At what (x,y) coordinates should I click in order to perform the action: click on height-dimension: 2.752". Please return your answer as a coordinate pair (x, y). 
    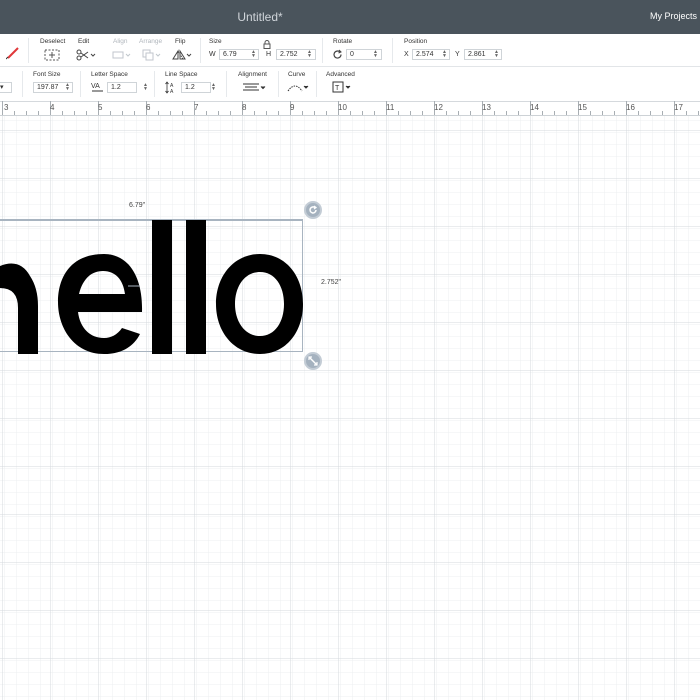
    Looking at the image, I should click on (331, 282).